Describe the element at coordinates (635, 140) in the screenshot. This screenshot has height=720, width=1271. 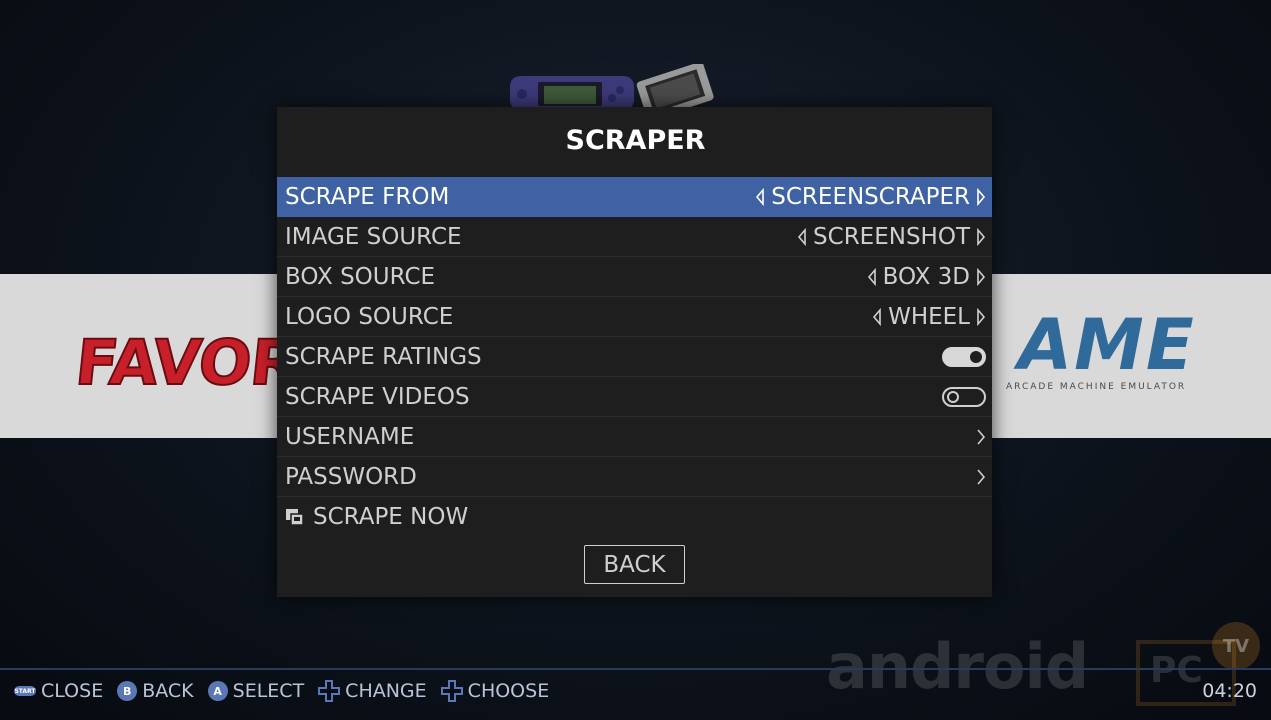
I see `dialog-title: SCRAPER` at that location.